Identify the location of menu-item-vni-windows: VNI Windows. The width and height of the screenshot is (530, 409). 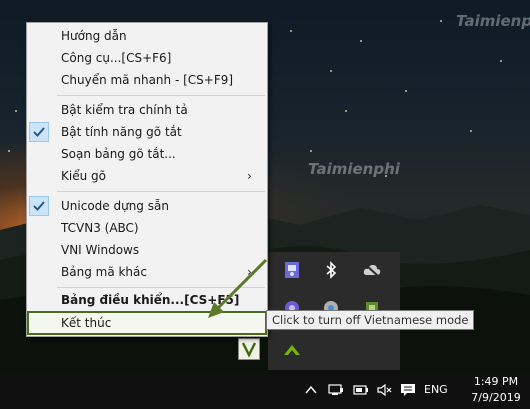
(147, 250).